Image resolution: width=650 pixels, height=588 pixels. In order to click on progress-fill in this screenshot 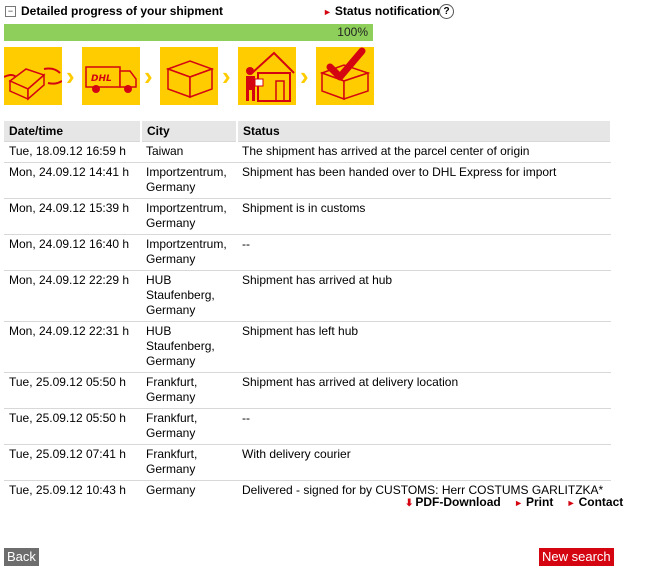, I will do `click(188, 32)`.